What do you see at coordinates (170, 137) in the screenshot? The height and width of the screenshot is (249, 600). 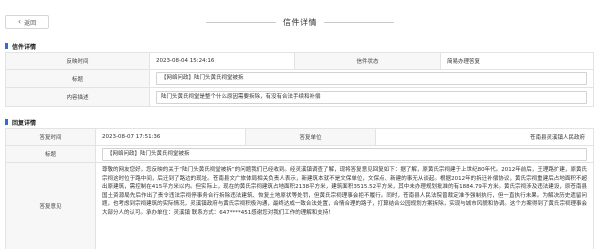 I see `reply-time-value: 2023-08-07 17:51:36` at bounding box center [170, 137].